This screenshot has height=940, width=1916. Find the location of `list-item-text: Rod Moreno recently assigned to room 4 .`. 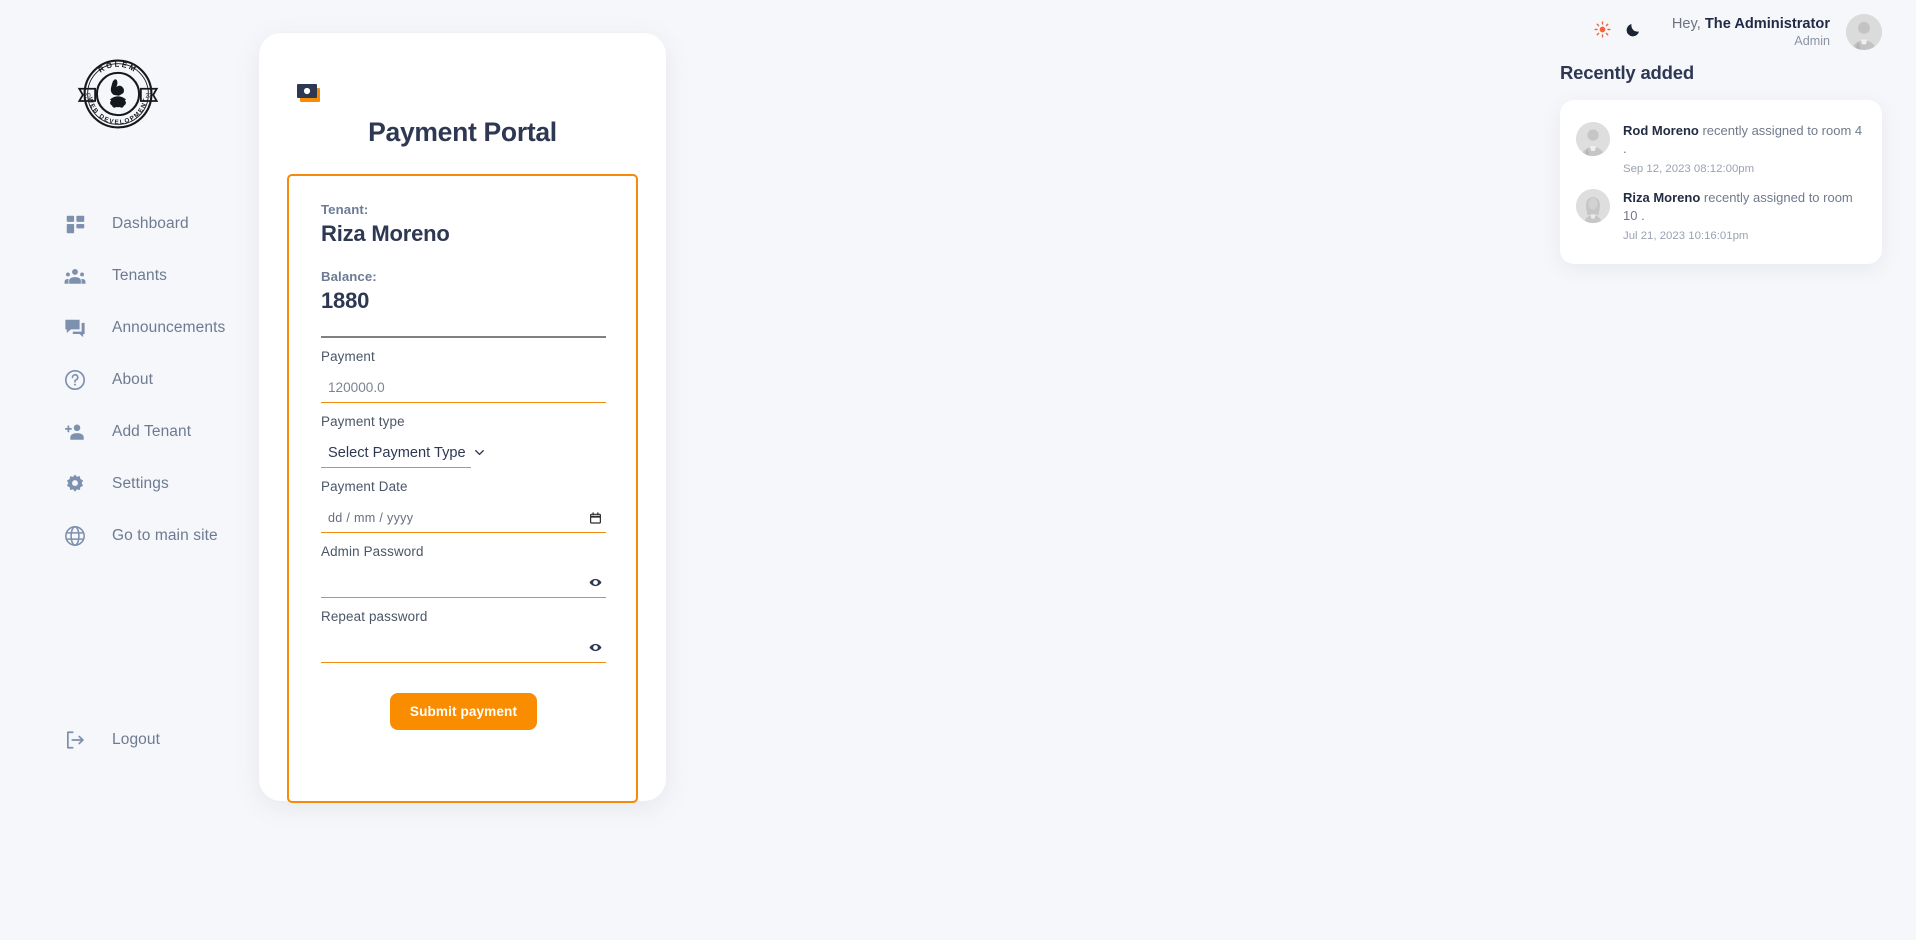

list-item-text: Rod Moreno recently assigned to room 4 . is located at coordinates (1744, 140).